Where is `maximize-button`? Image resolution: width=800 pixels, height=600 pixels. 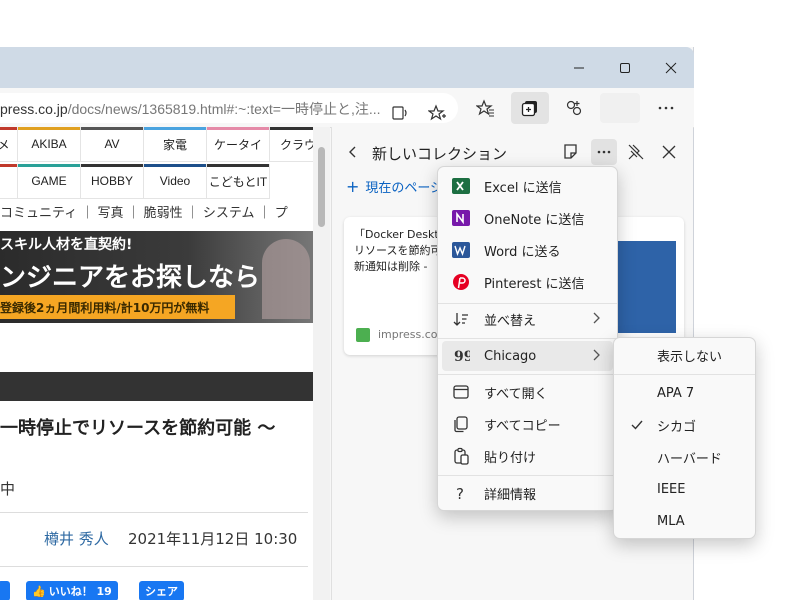
maximize-button is located at coordinates (625, 67).